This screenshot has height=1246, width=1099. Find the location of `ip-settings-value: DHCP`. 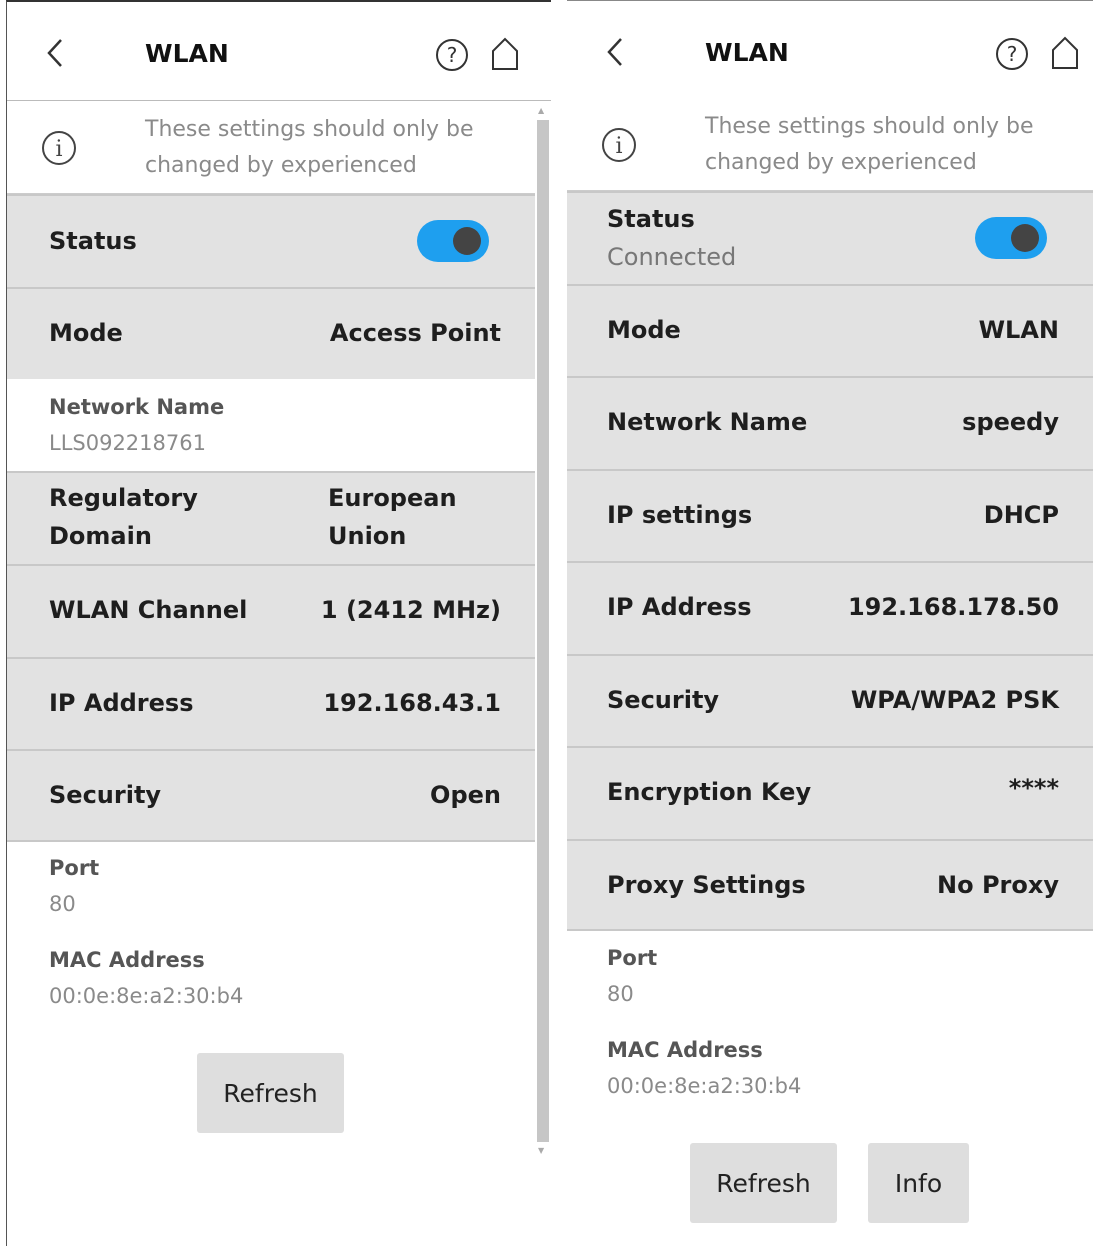

ip-settings-value: DHCP is located at coordinates (1021, 515).